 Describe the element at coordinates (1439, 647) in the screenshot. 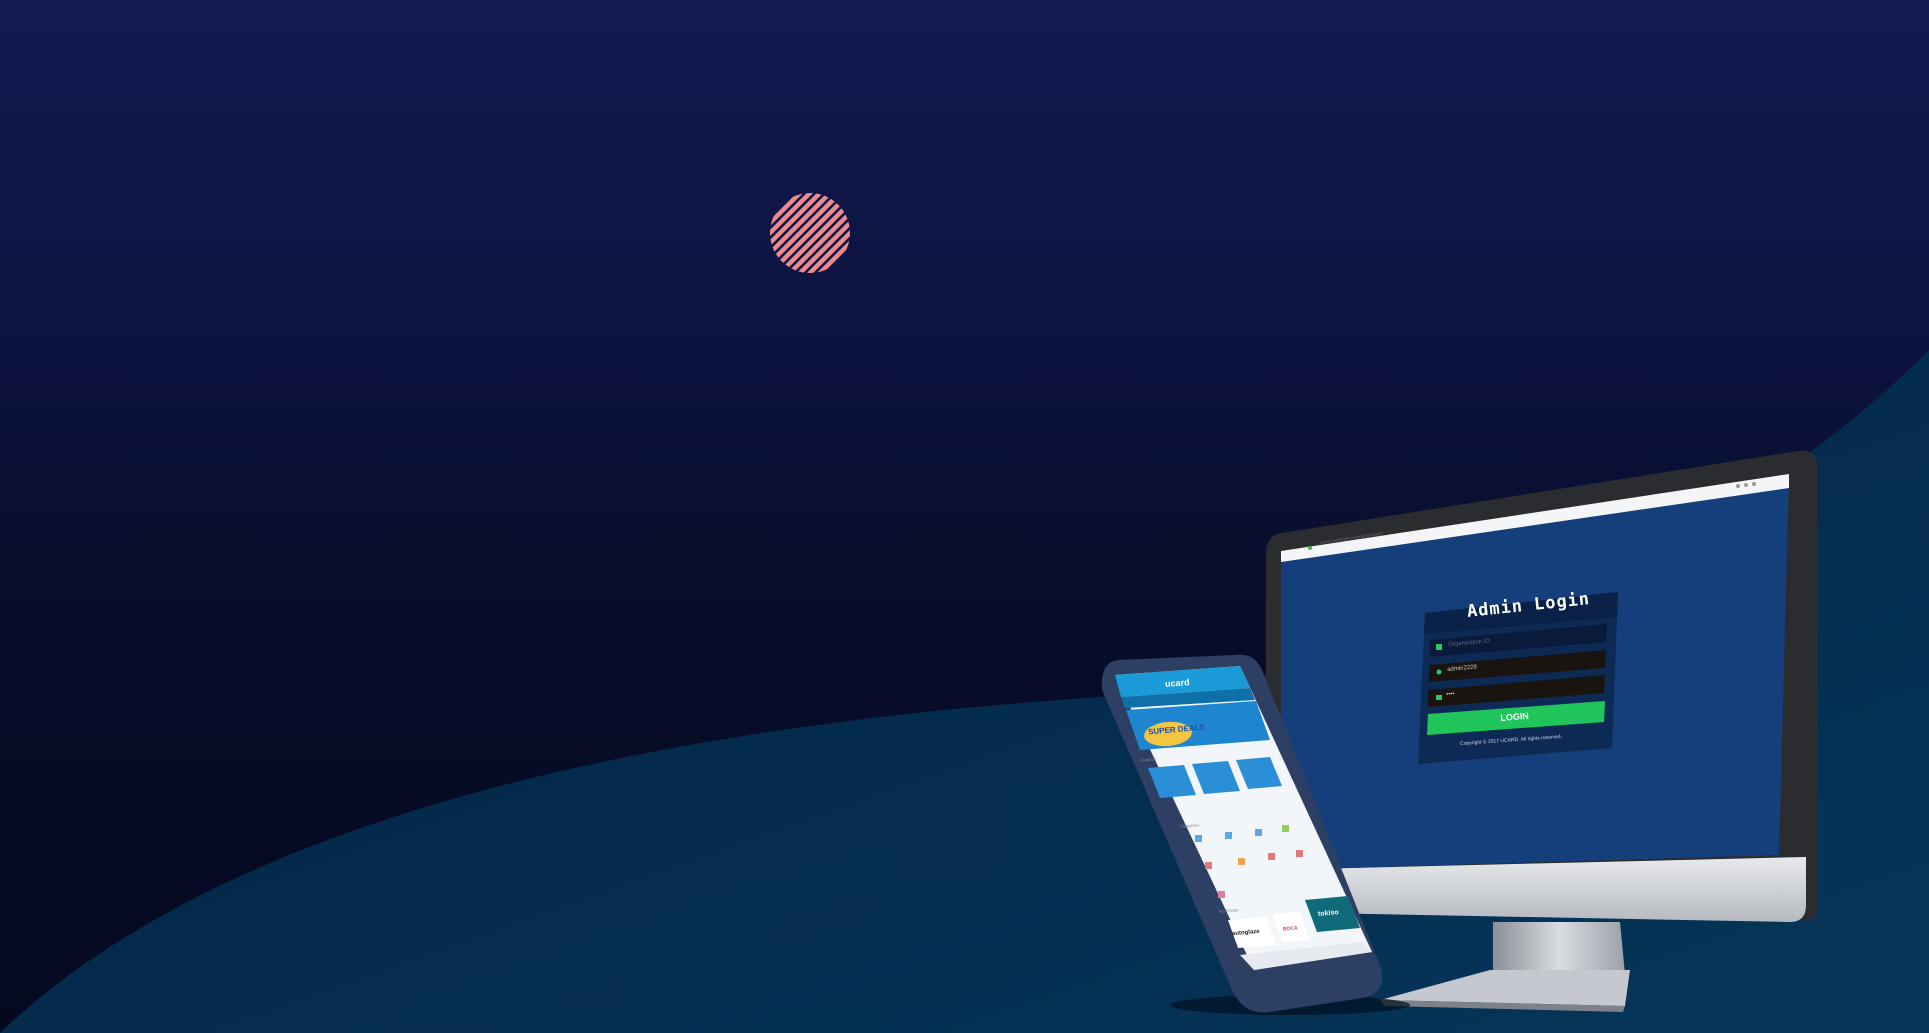

I see `bank-icon` at that location.